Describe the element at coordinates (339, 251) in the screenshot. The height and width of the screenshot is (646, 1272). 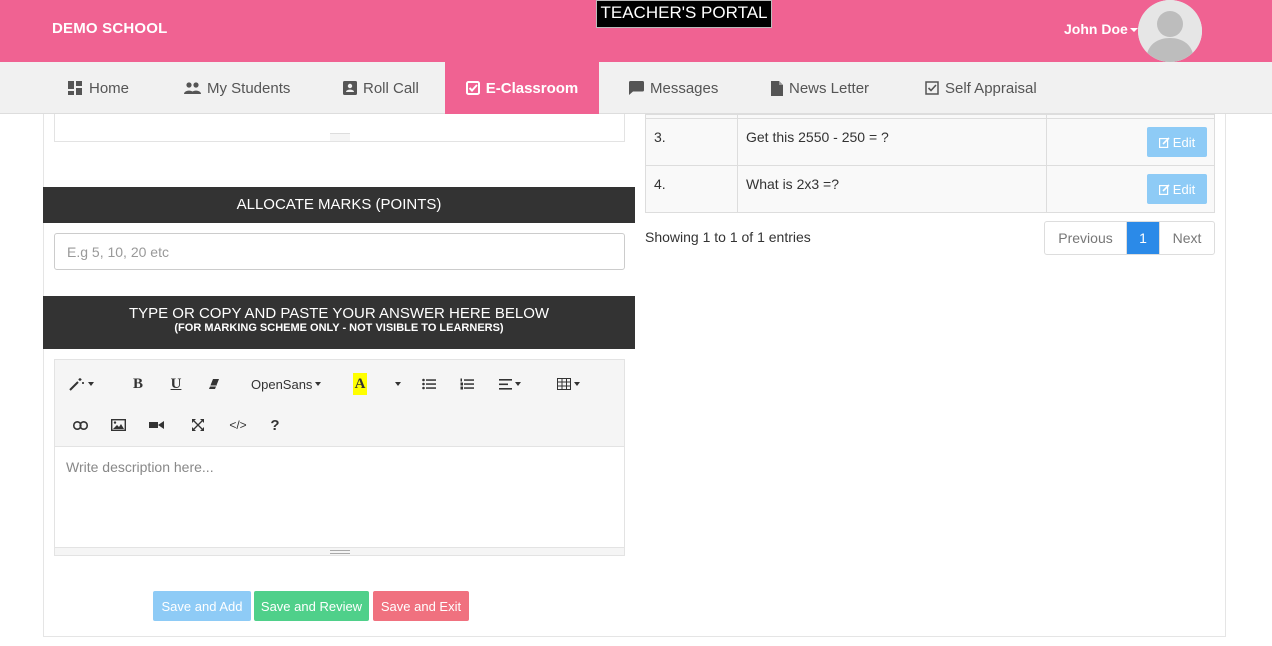
I see `marks-input` at that location.